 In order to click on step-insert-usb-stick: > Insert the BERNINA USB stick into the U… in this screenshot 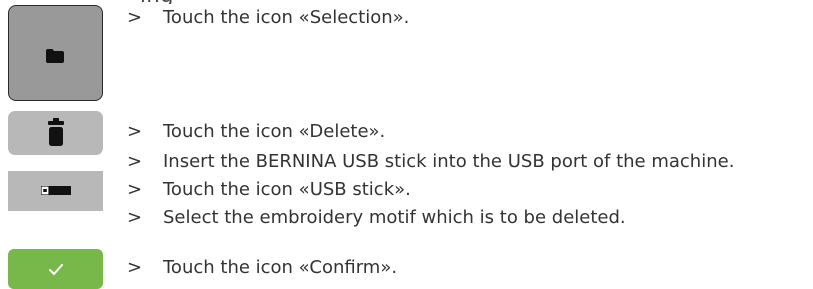, I will do `click(430, 162)`.